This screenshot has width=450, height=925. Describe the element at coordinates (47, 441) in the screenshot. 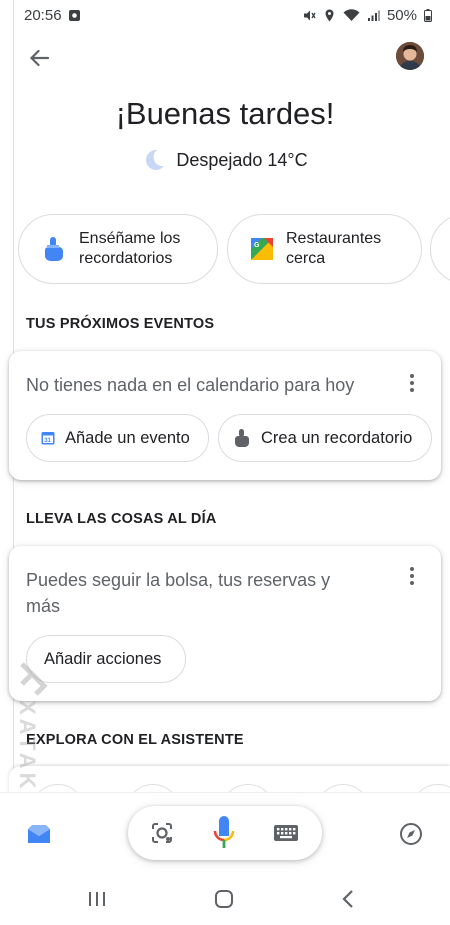

I see `svg-text: 31` at that location.